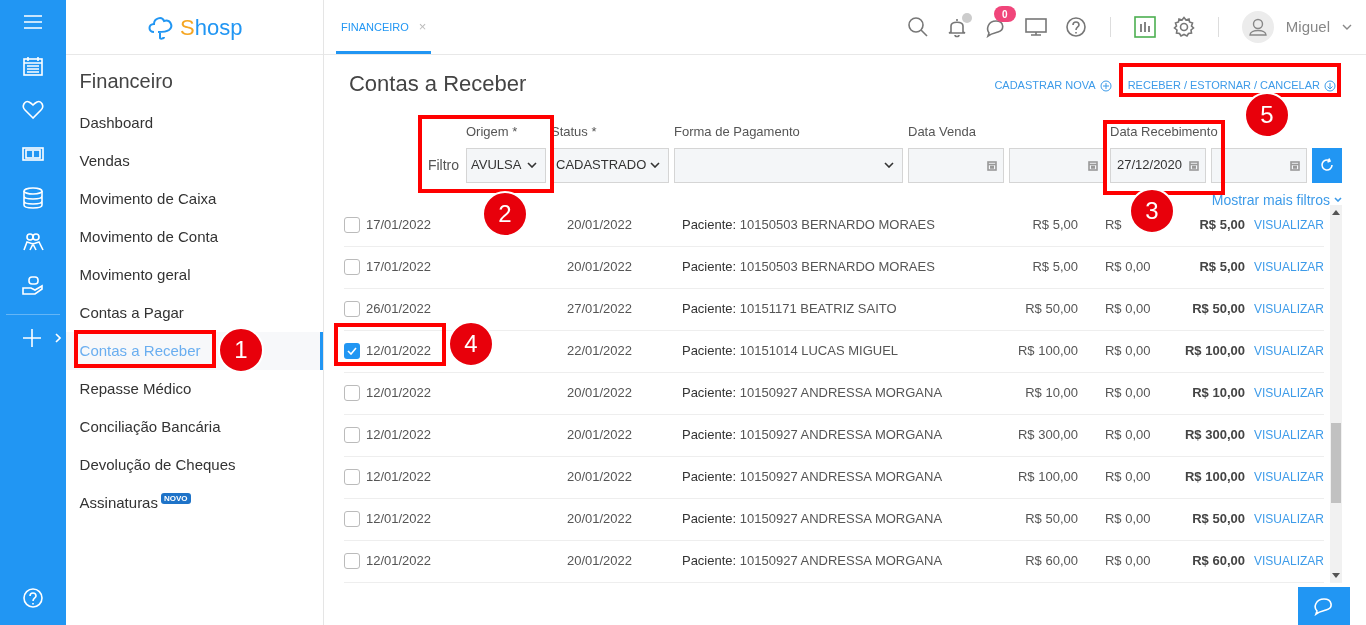  I want to click on select-field: CADASTRADO, so click(610, 165).